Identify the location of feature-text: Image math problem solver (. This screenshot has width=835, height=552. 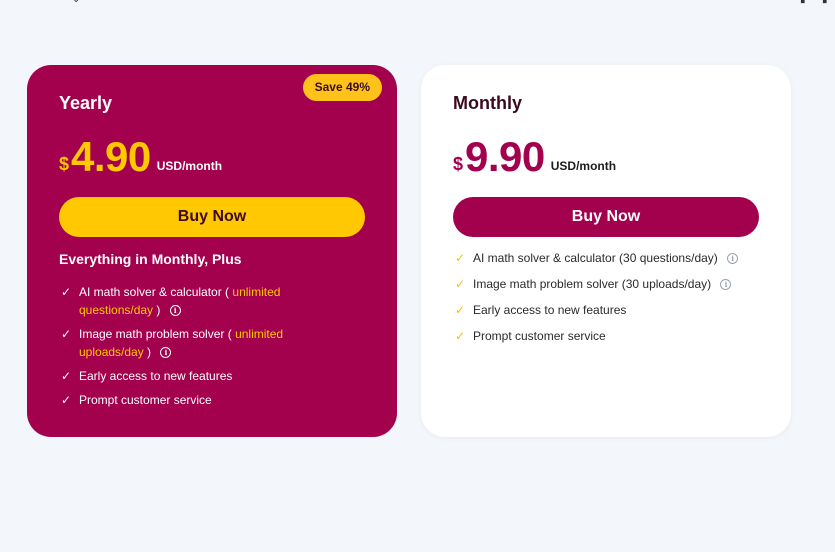
(157, 334).